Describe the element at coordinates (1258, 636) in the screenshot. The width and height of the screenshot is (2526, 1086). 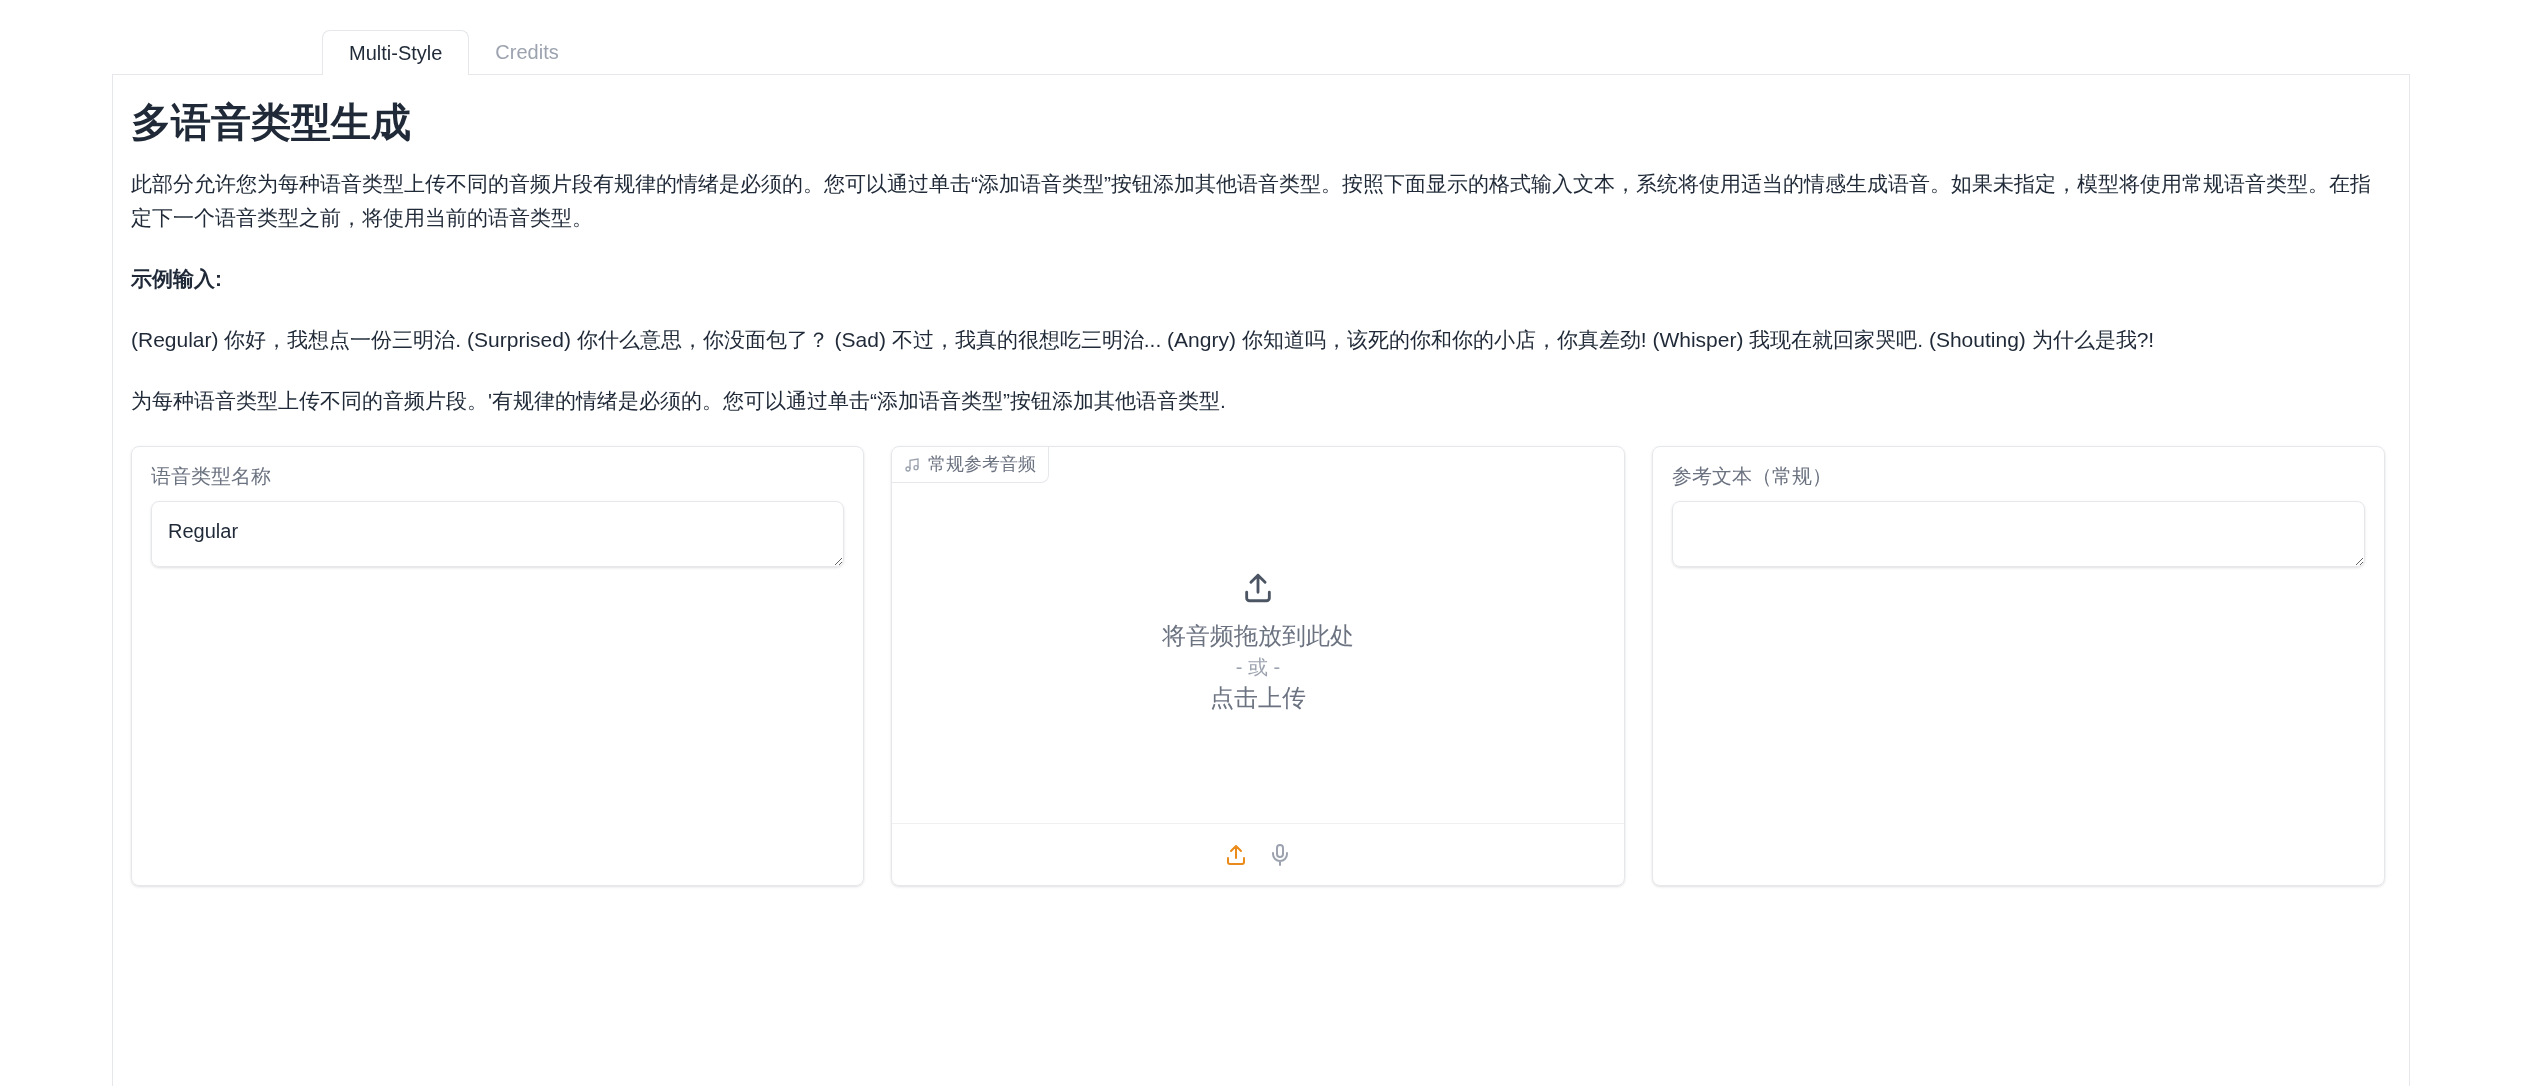
I see `drop-text: 将音频拖放到此处` at that location.